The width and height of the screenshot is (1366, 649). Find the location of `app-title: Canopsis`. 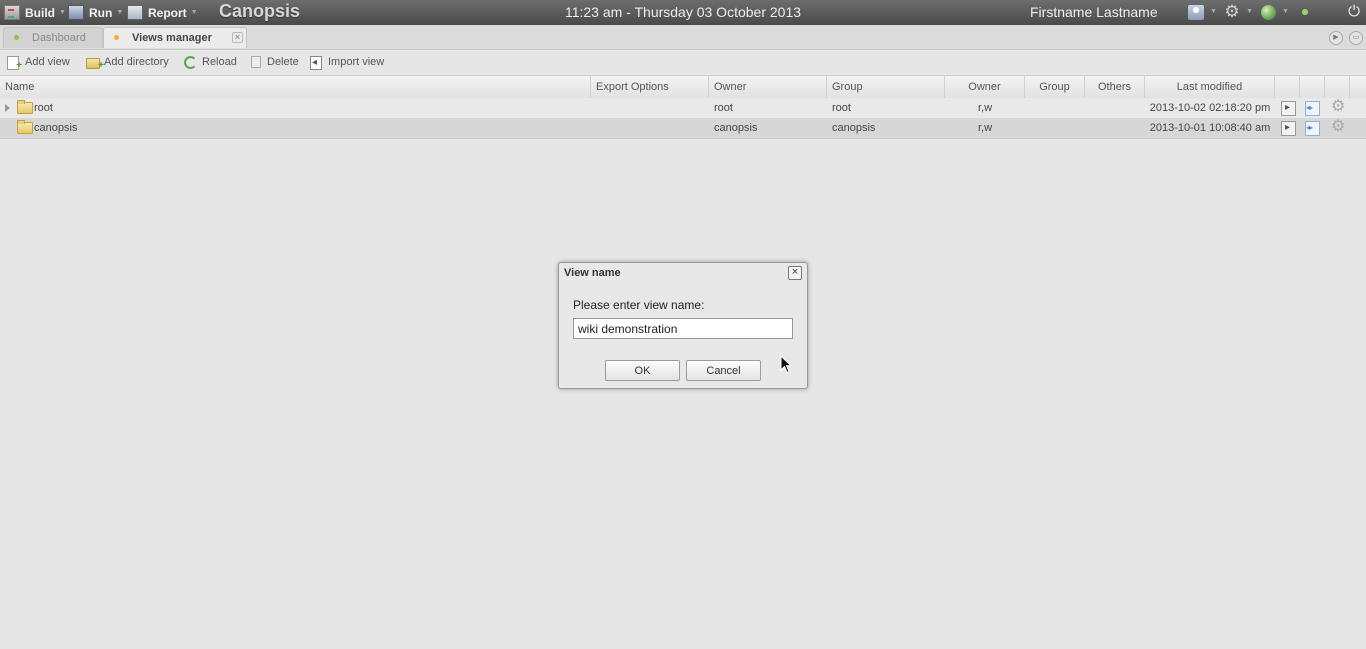

app-title: Canopsis is located at coordinates (260, 11).